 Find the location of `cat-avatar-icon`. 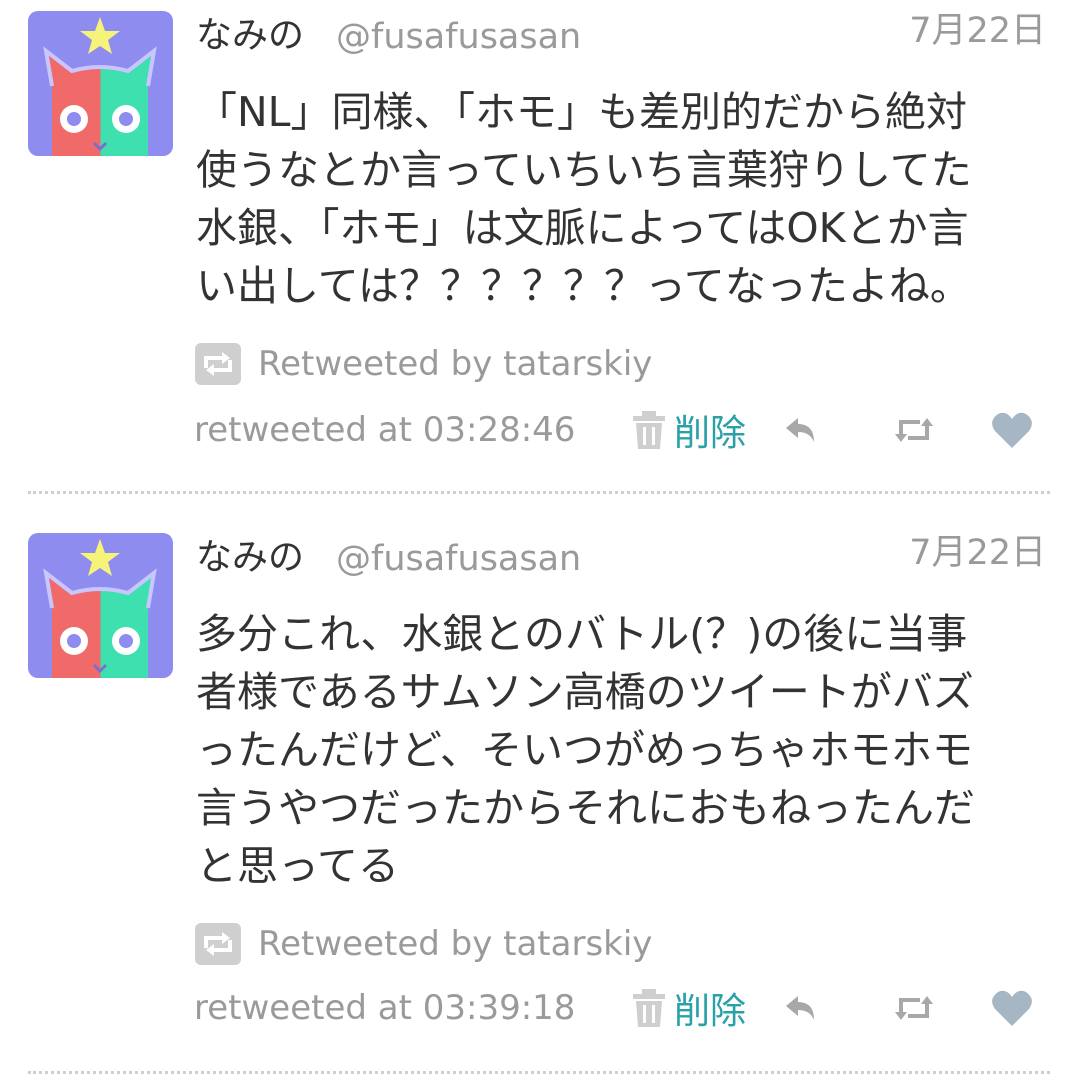

cat-avatar-icon is located at coordinates (100, 605).